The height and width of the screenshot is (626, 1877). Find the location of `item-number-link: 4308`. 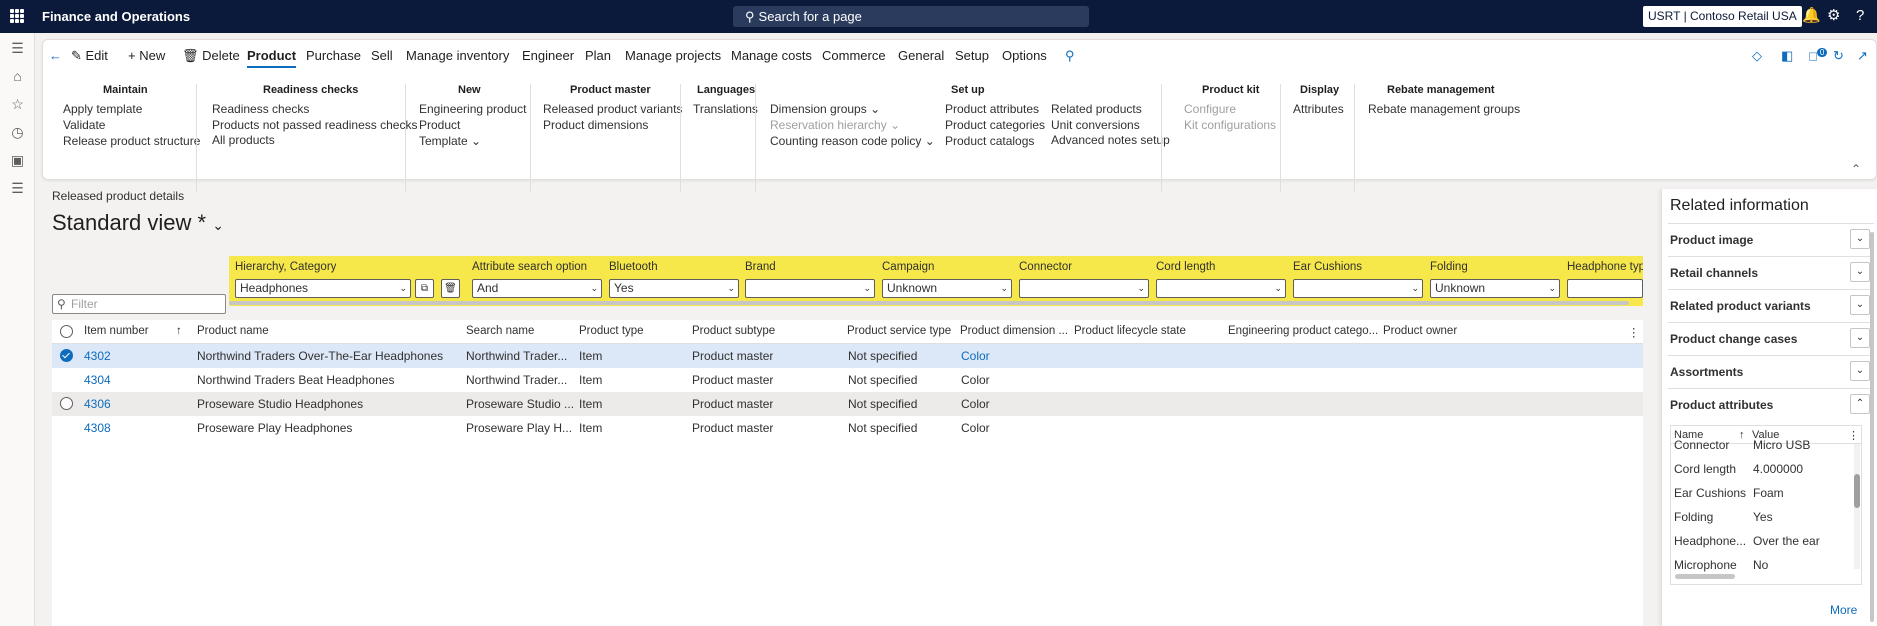

item-number-link: 4308 is located at coordinates (97, 428).